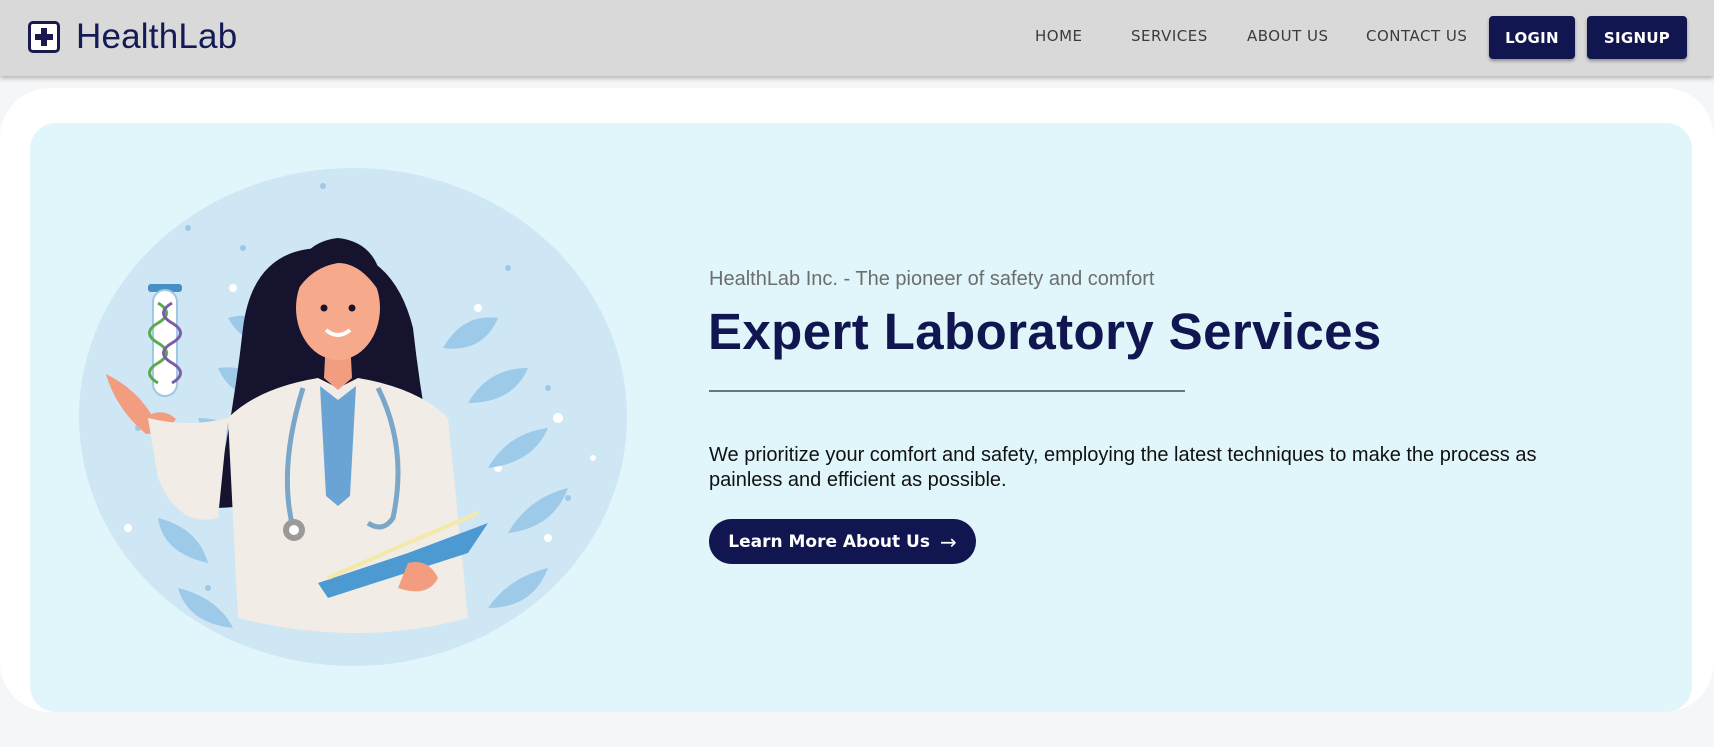  Describe the element at coordinates (1169, 36) in the screenshot. I see `nav-link-services: SERVICES` at that location.